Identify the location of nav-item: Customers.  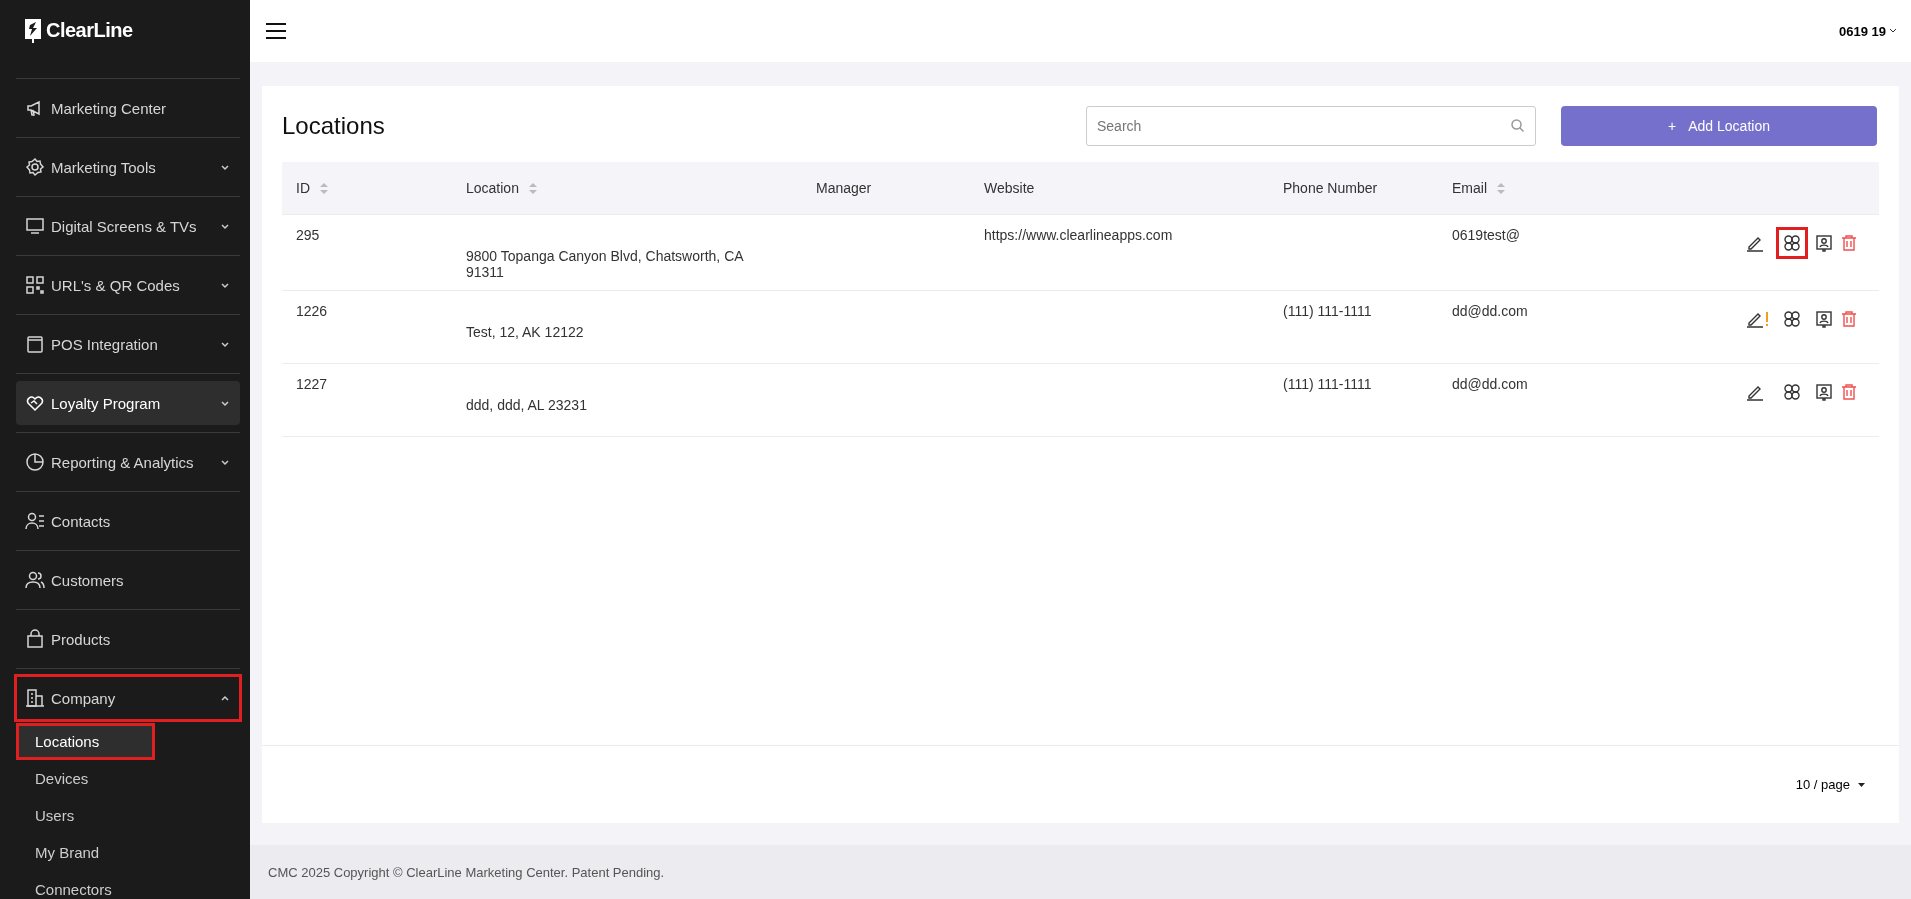
(128, 580).